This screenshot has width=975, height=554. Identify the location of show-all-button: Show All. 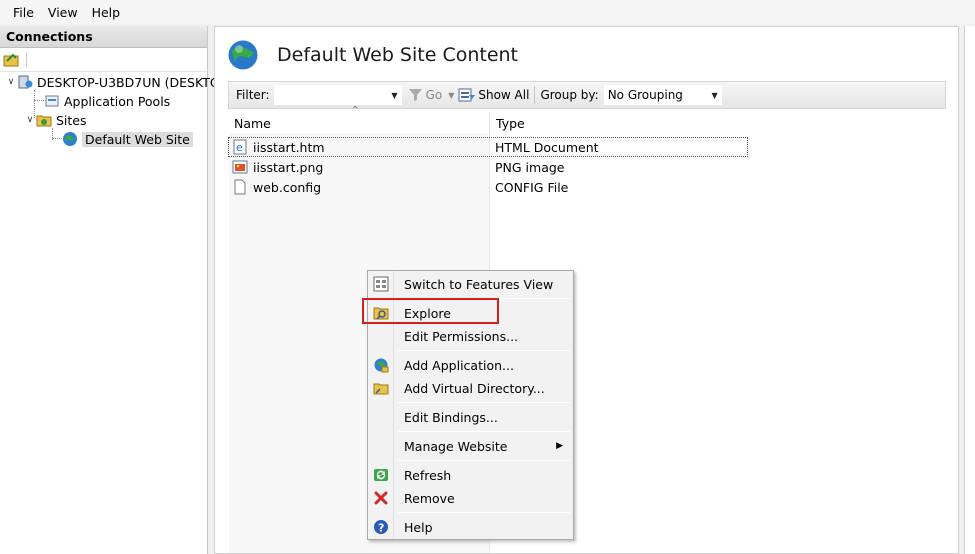
(493, 95).